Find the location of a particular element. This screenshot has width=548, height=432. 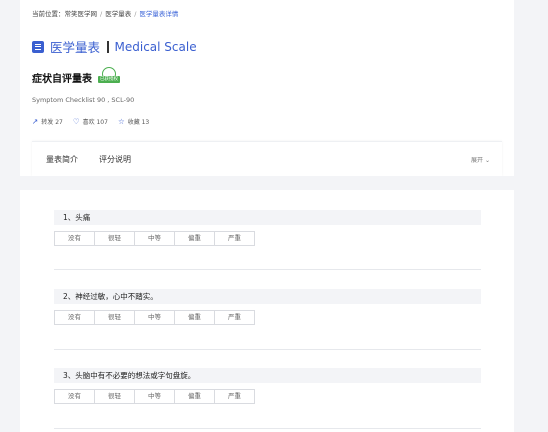

question-title: 1、头痛 is located at coordinates (267, 217).